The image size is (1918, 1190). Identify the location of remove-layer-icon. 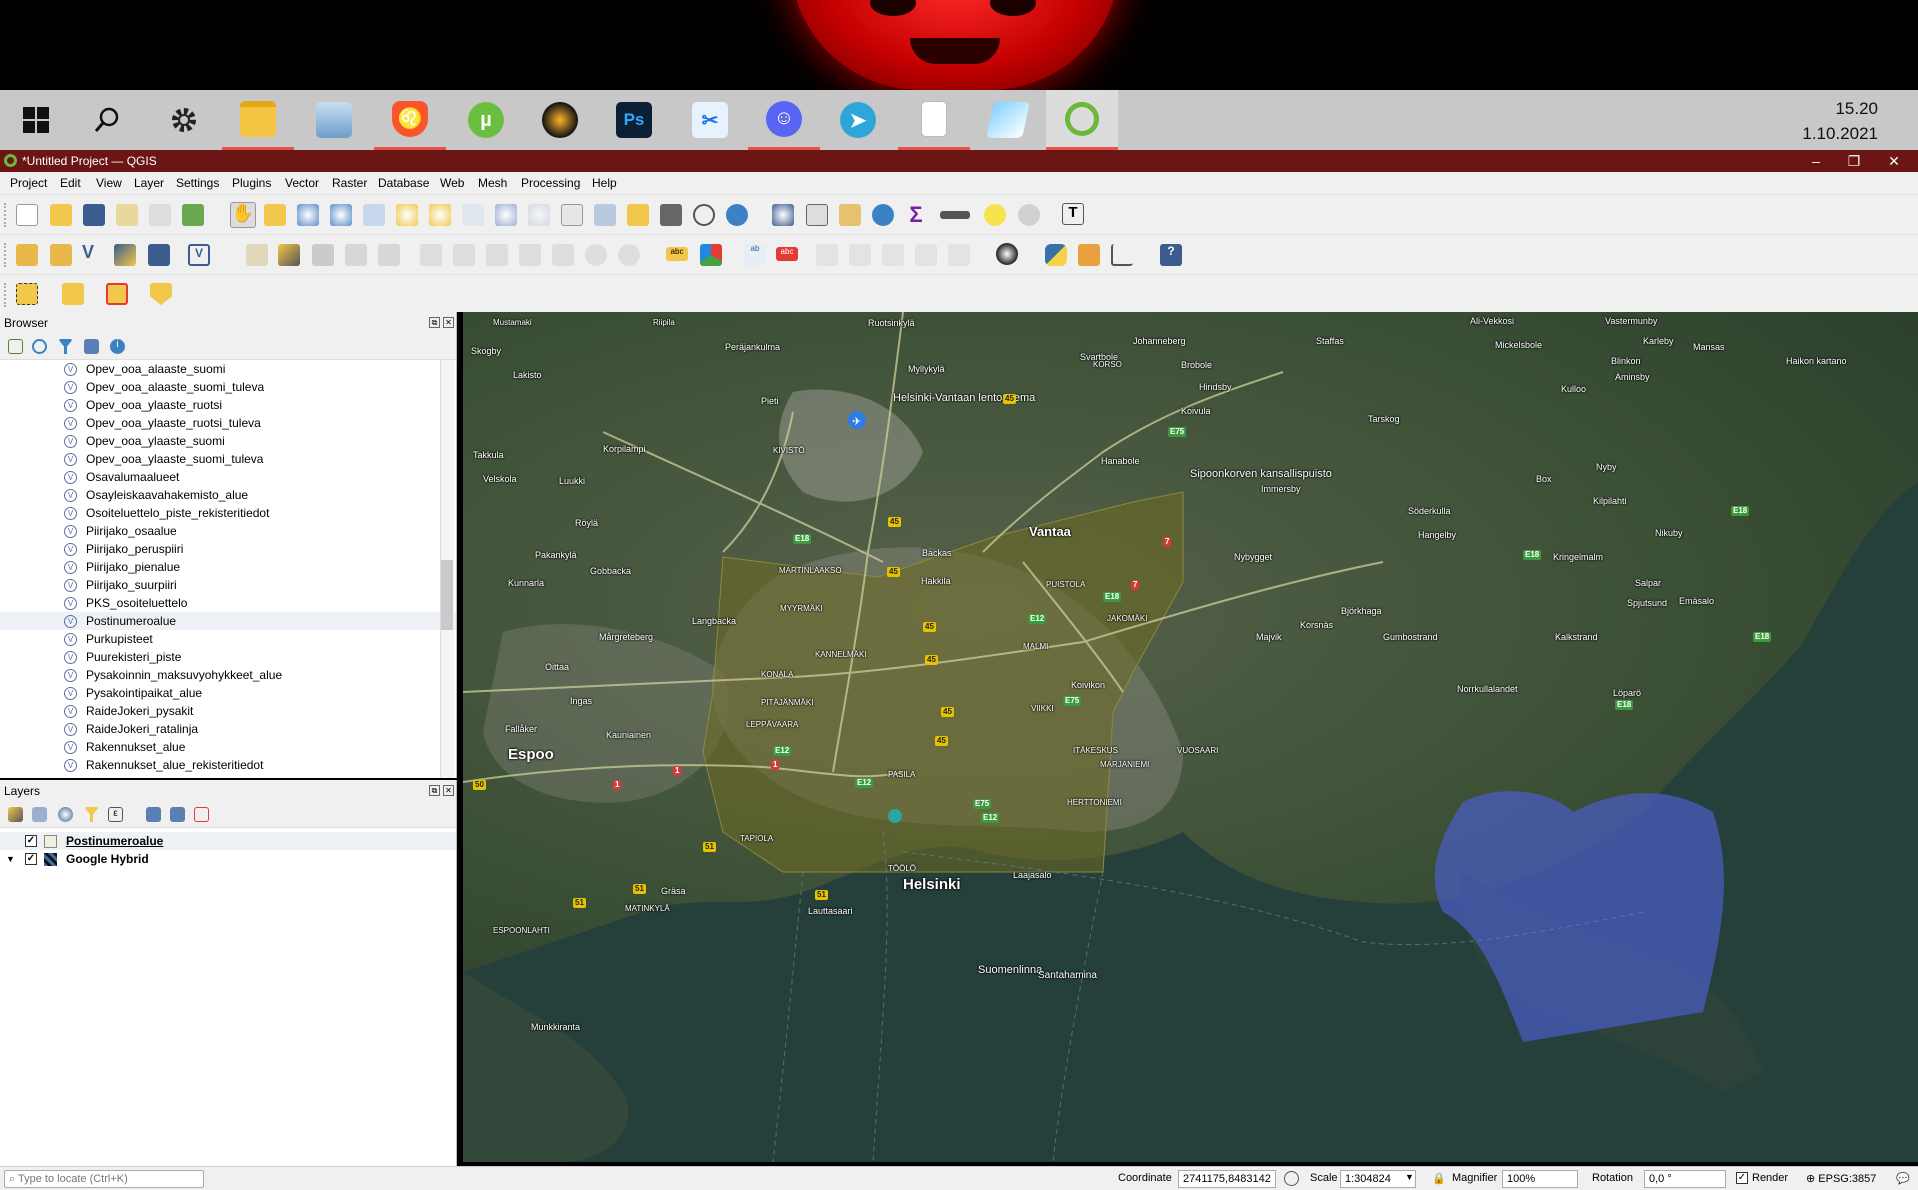
(201, 814).